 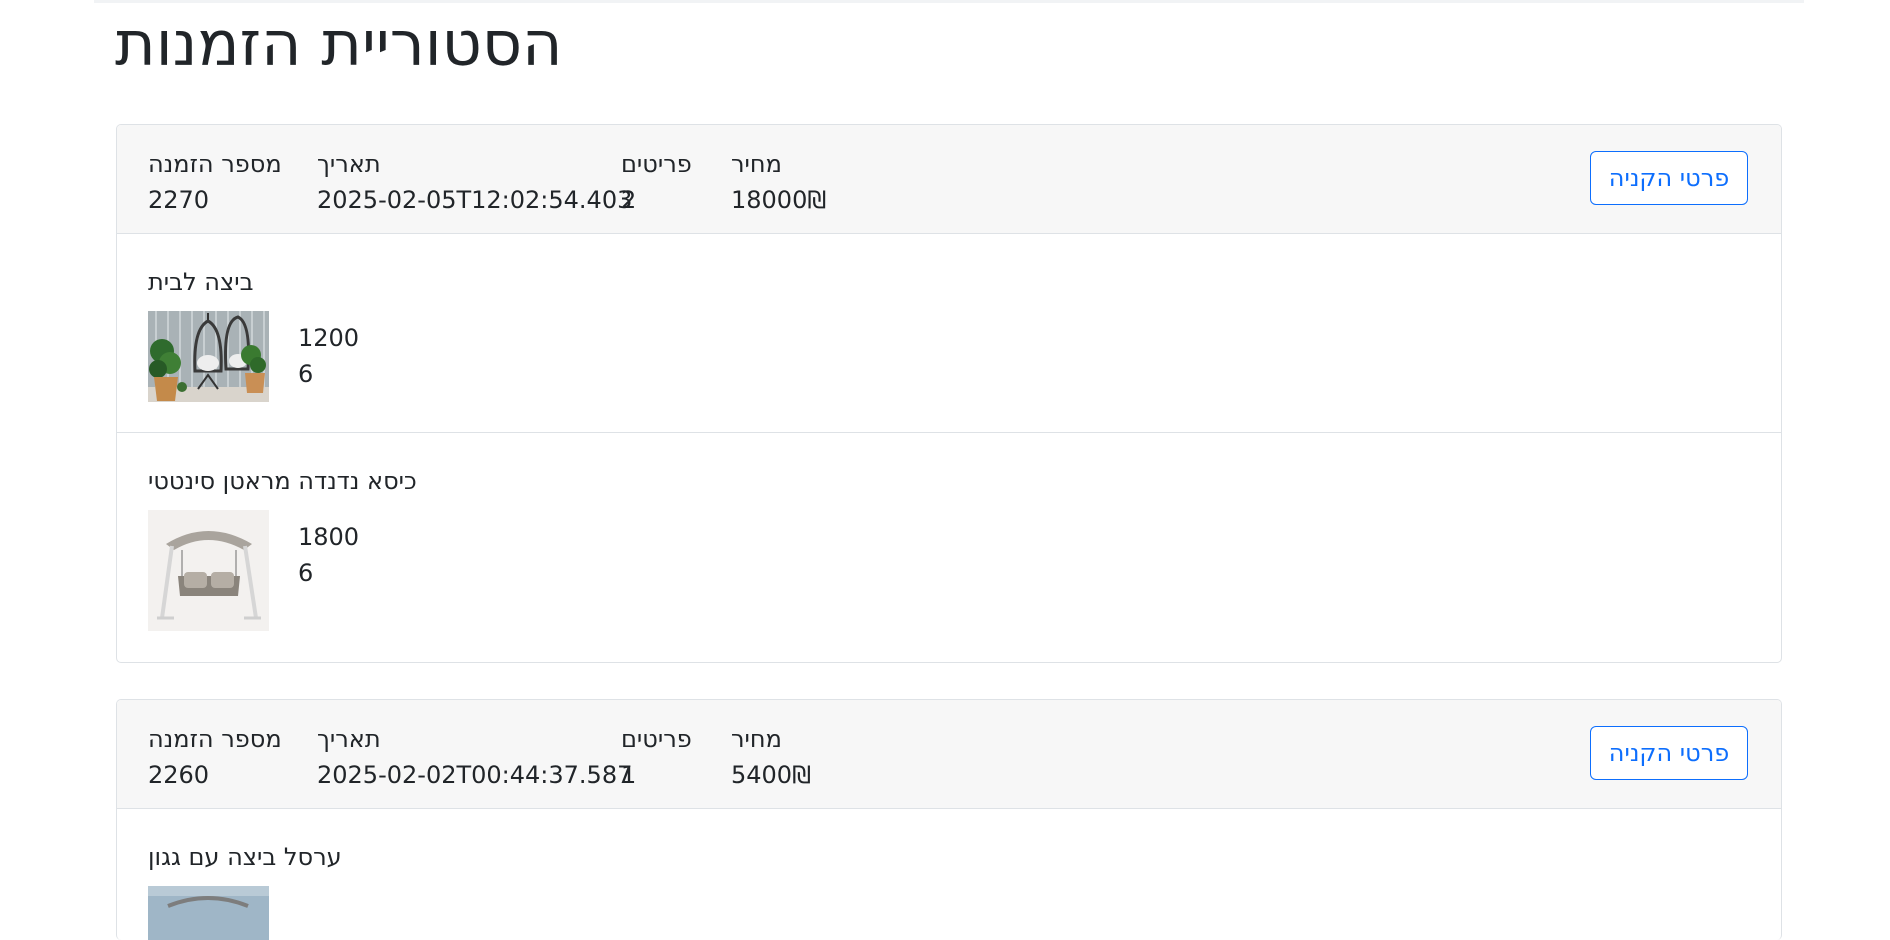 What do you see at coordinates (245, 857) in the screenshot?
I see `item-name: ערסל ביצה עם גגון` at bounding box center [245, 857].